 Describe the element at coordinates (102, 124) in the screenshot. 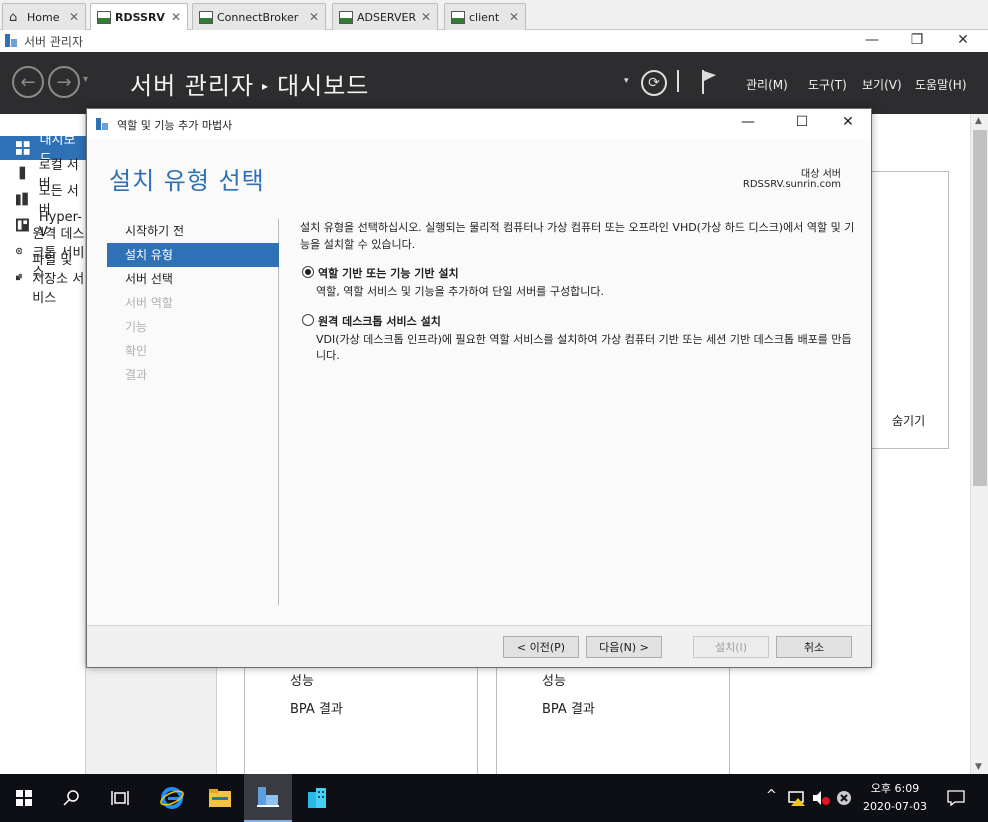

I see `wizard-icon` at that location.